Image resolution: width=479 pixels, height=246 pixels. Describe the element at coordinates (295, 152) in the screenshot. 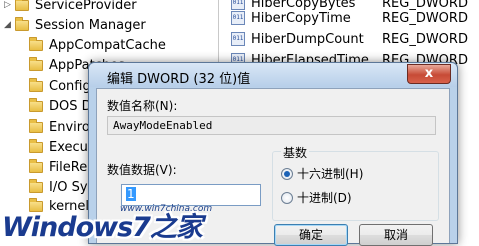

I see `base-group-label: 基数` at that location.